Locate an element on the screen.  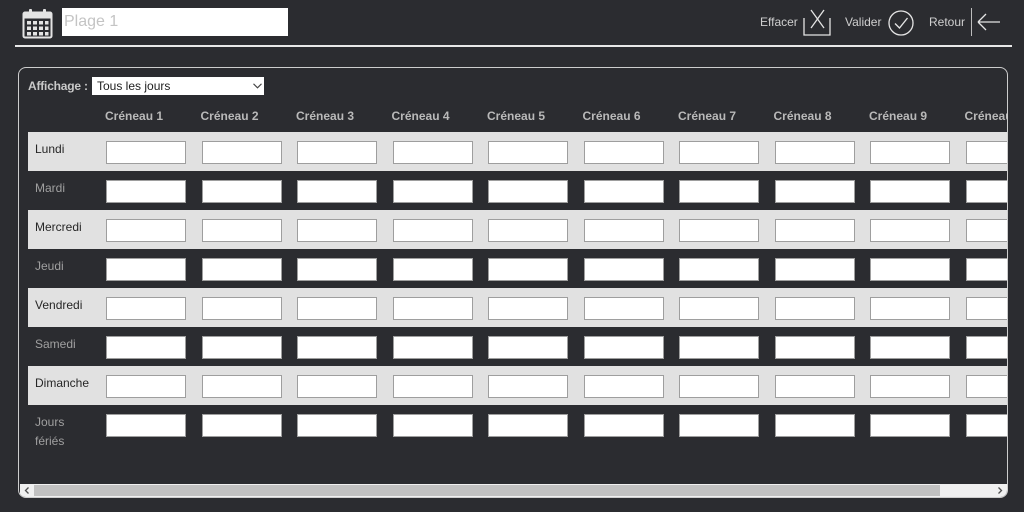
column-header-creneau-3: Créneau 3 is located at coordinates (325, 116).